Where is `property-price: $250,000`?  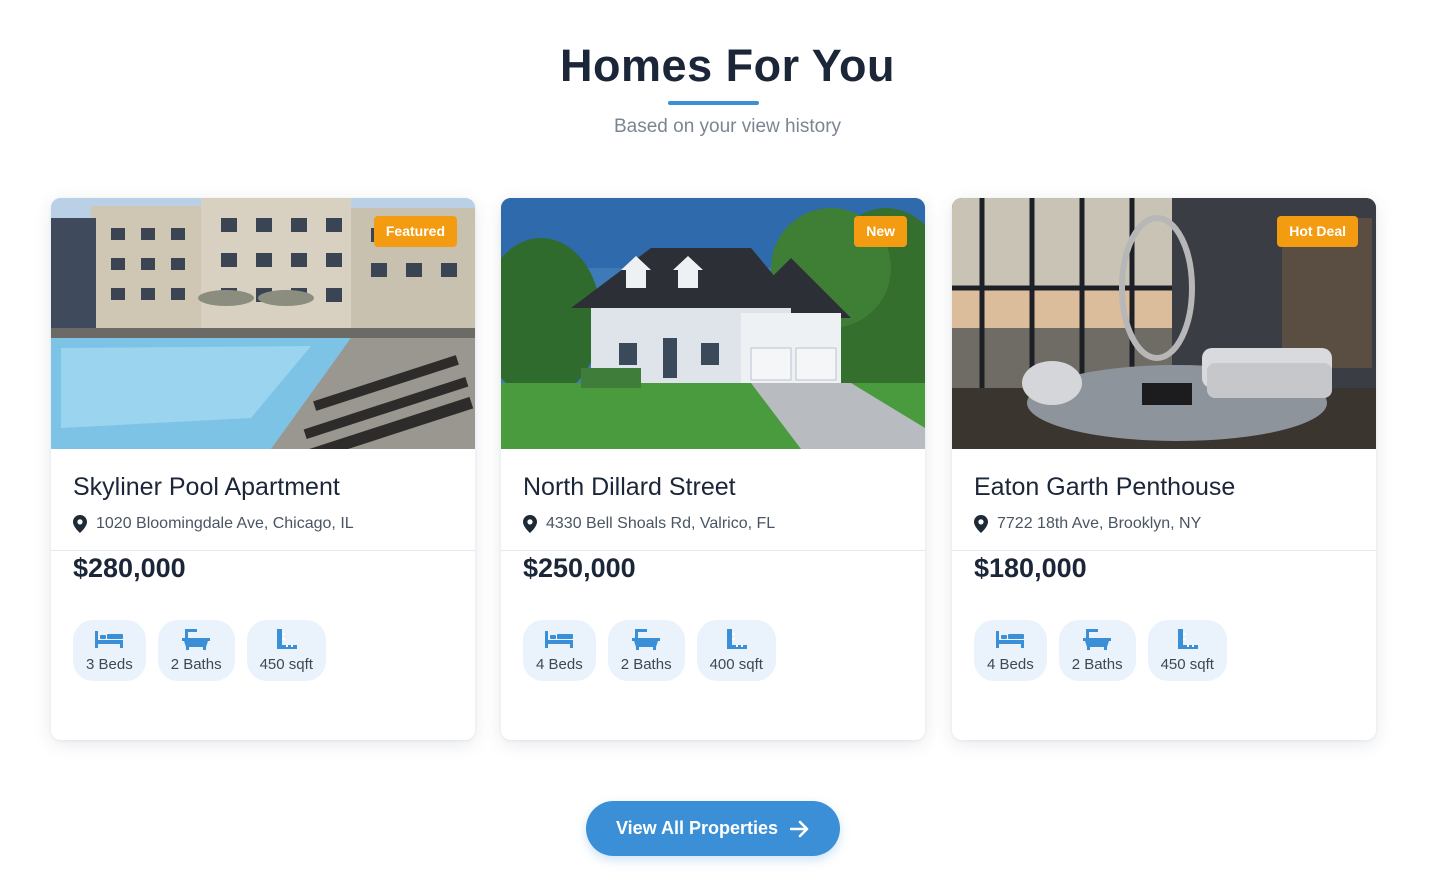 property-price: $250,000 is located at coordinates (579, 568).